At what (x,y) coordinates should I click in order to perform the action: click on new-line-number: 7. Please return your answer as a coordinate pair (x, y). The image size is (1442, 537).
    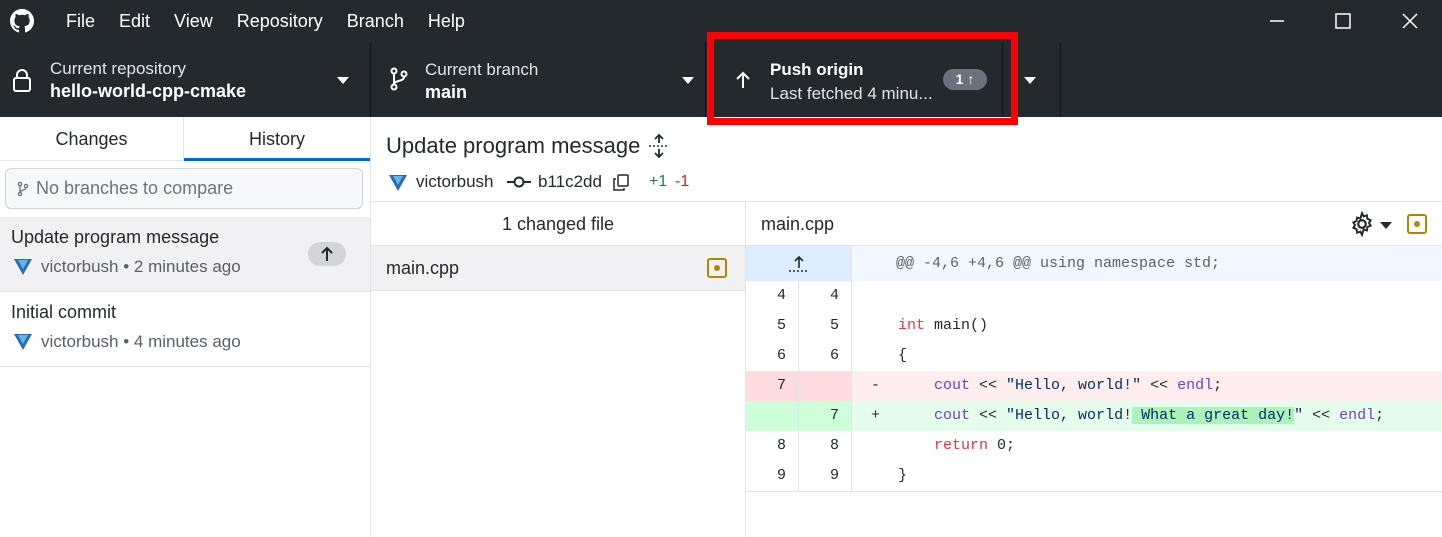
    Looking at the image, I should click on (825, 416).